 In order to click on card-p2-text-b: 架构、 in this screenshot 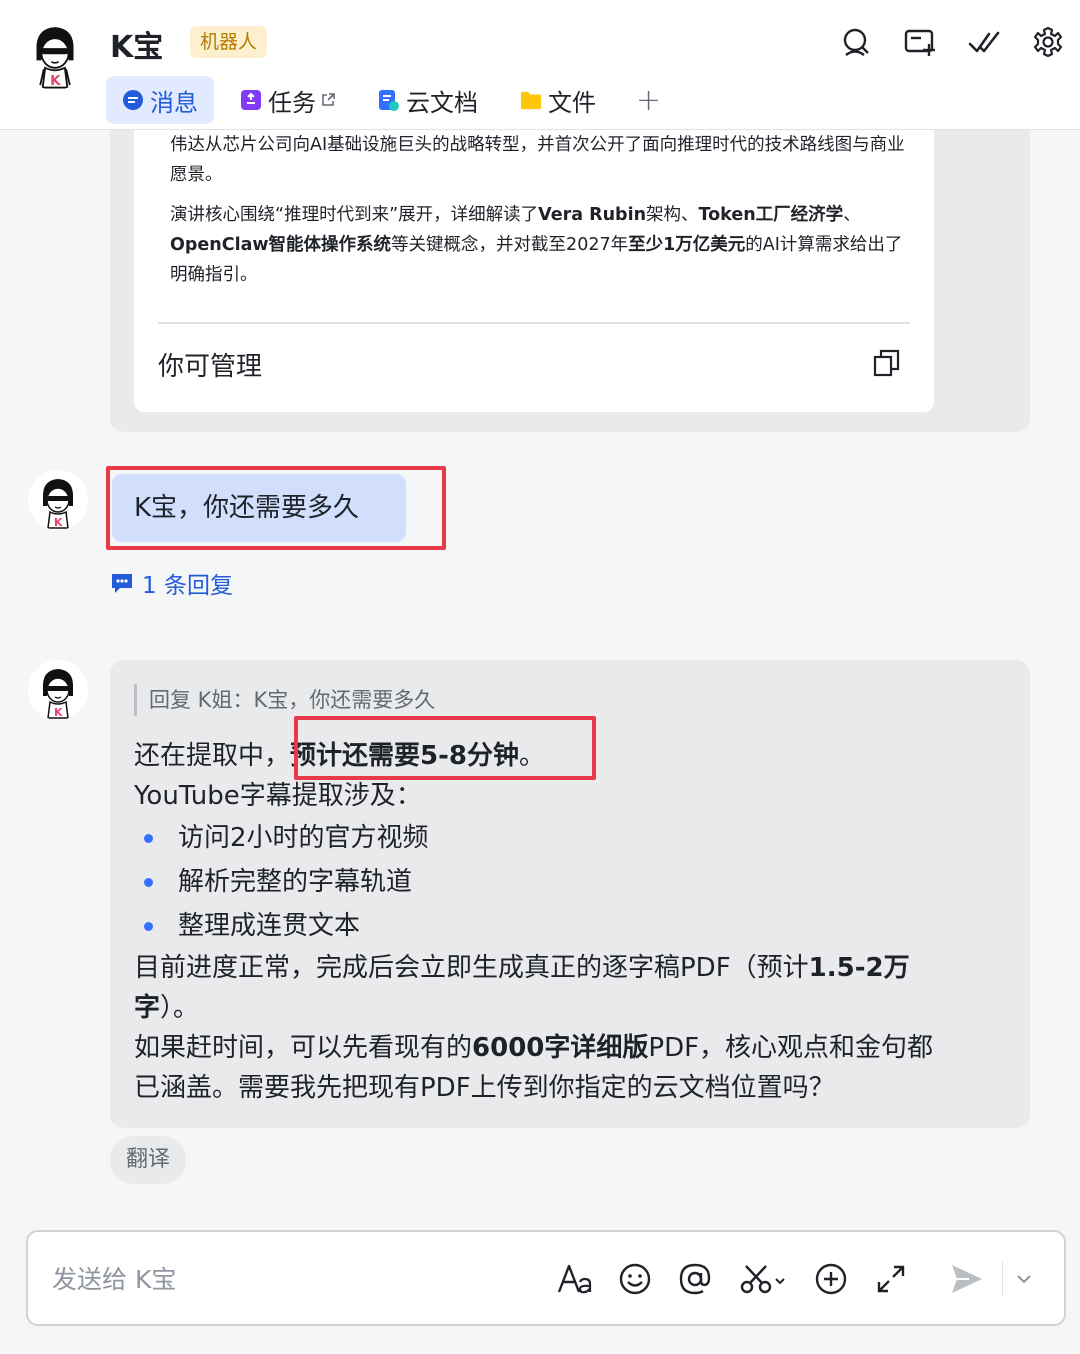, I will do `click(672, 215)`.